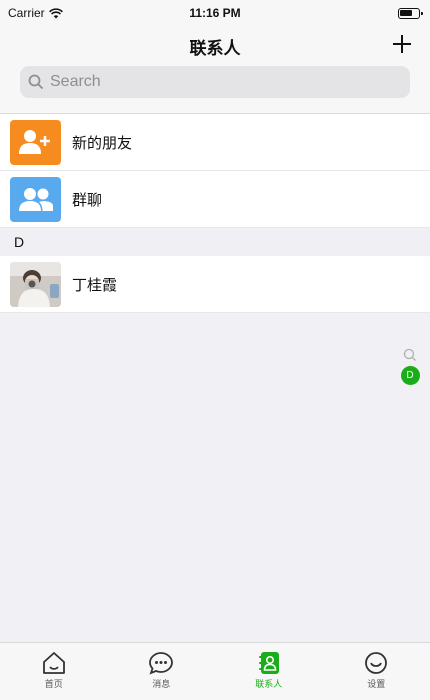 The width and height of the screenshot is (430, 700). Describe the element at coordinates (410, 13) in the screenshot. I see `battery-icon` at that location.